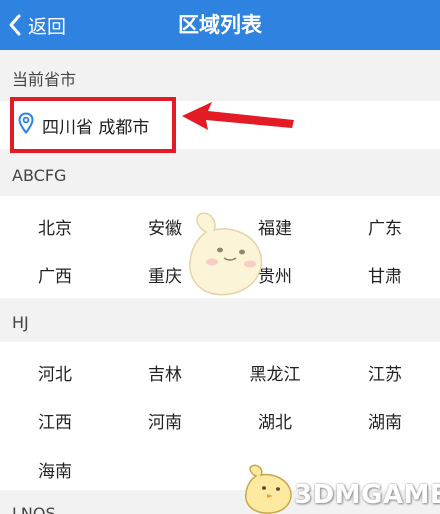 Image resolution: width=440 pixels, height=514 pixels. I want to click on province-item: 吉林, so click(165, 372).